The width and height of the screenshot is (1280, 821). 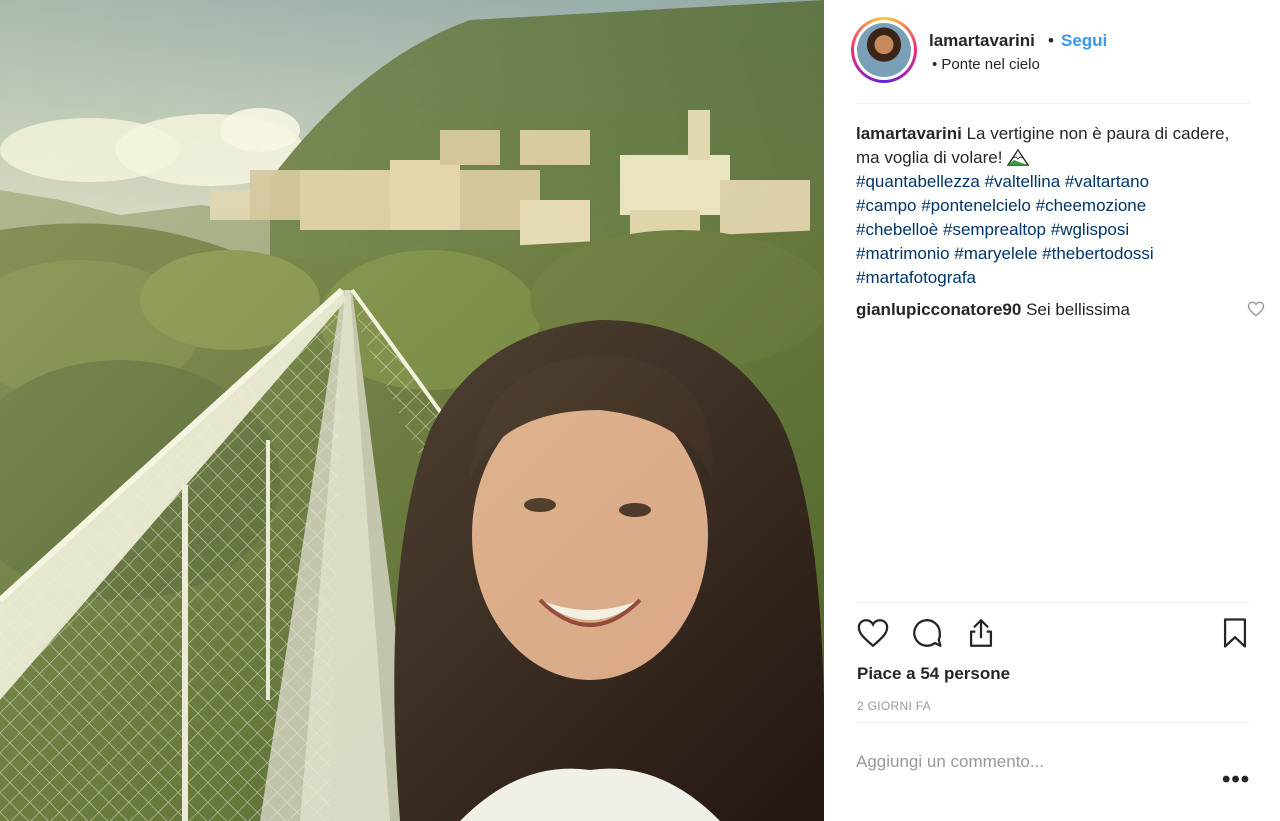 What do you see at coordinates (1107, 181) in the screenshot?
I see `hashtag: #valtartano` at bounding box center [1107, 181].